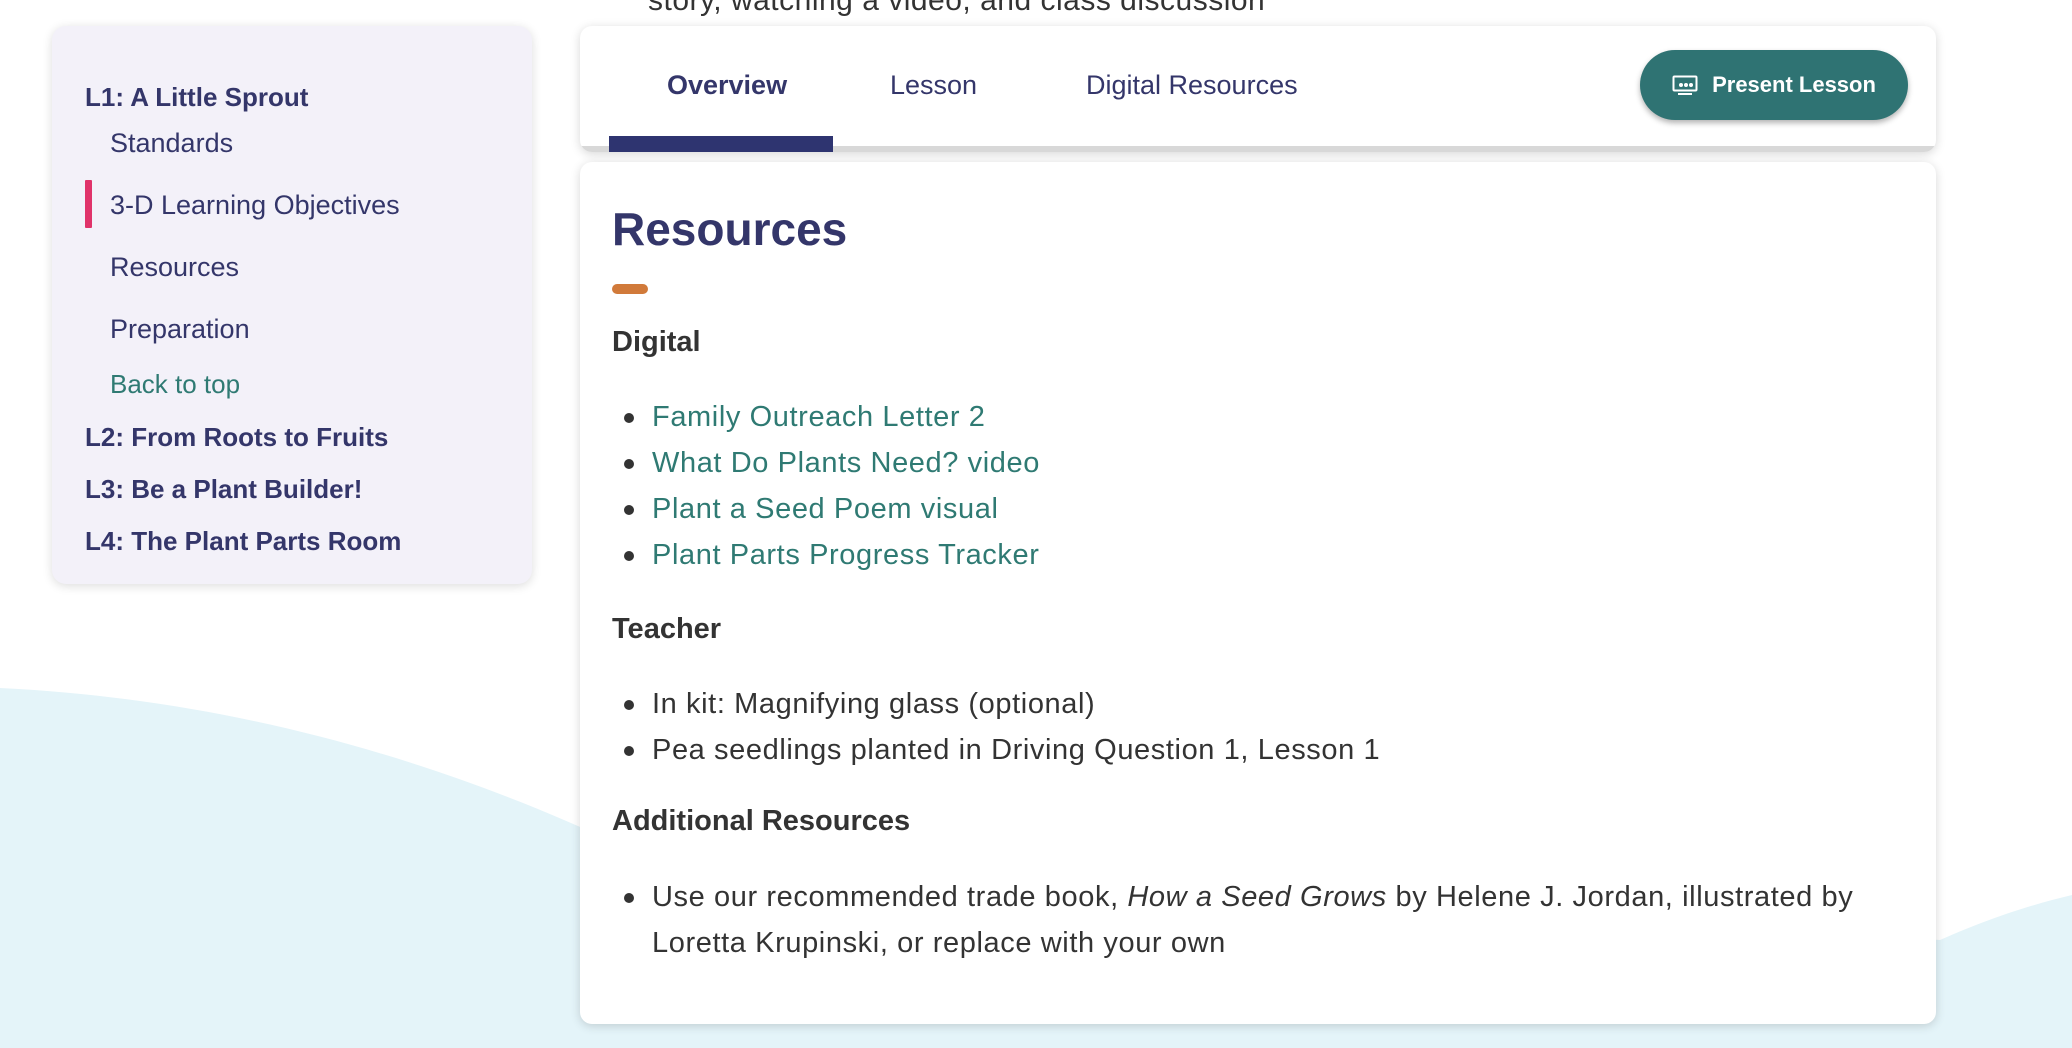 This screenshot has height=1048, width=2072. Describe the element at coordinates (667, 629) in the screenshot. I see `teacher-heading: Teacher` at that location.